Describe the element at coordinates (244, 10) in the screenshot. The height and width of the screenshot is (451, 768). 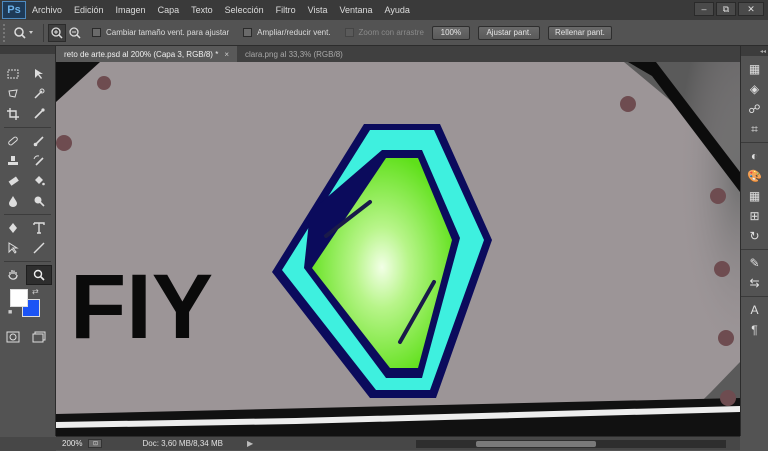
I see `menu-seleccion: Selección` at that location.